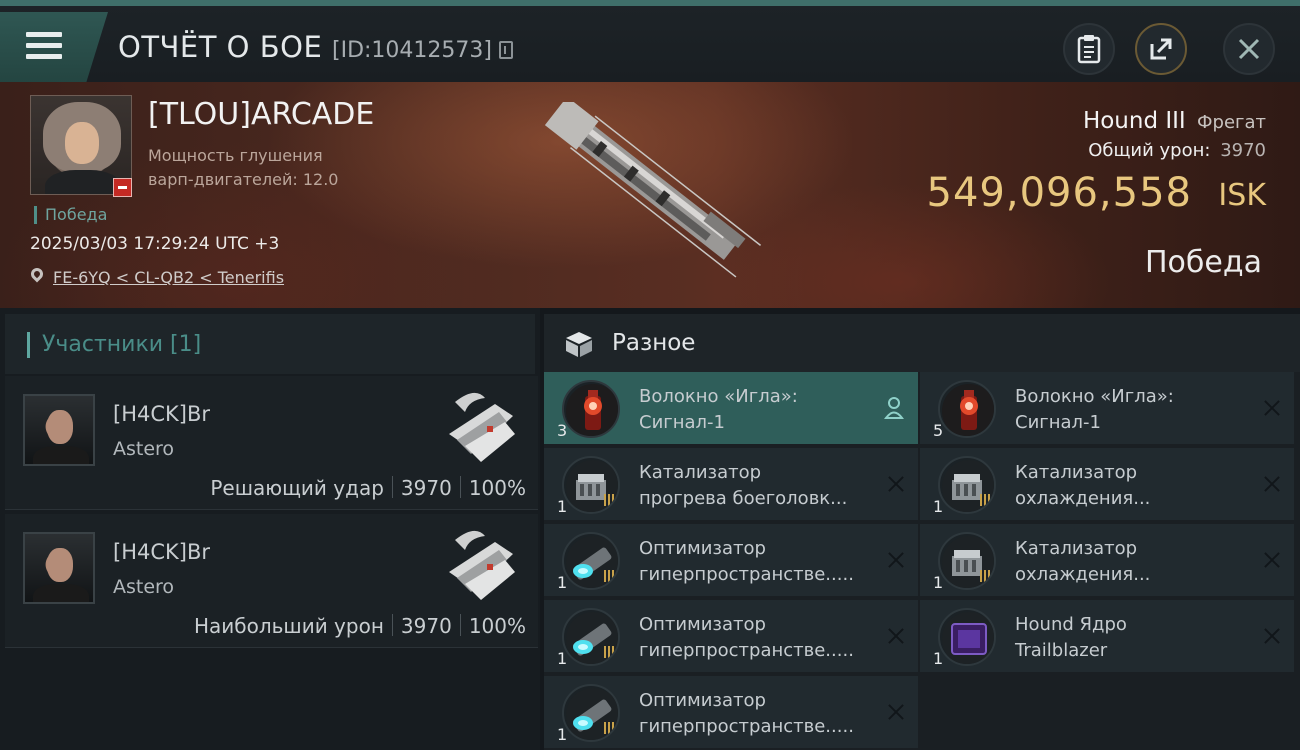 This screenshot has width=1300, height=750. Describe the element at coordinates (271, 581) in the screenshot. I see `participant-row: [H4CK]Br Astero Наибольший урон 3970 100%` at that location.